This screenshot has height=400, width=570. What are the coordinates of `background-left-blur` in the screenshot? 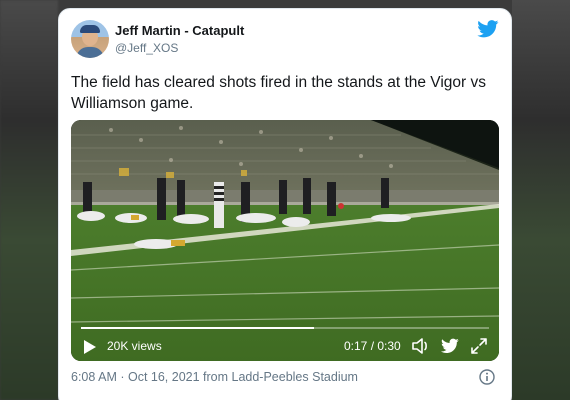 It's located at (29, 200).